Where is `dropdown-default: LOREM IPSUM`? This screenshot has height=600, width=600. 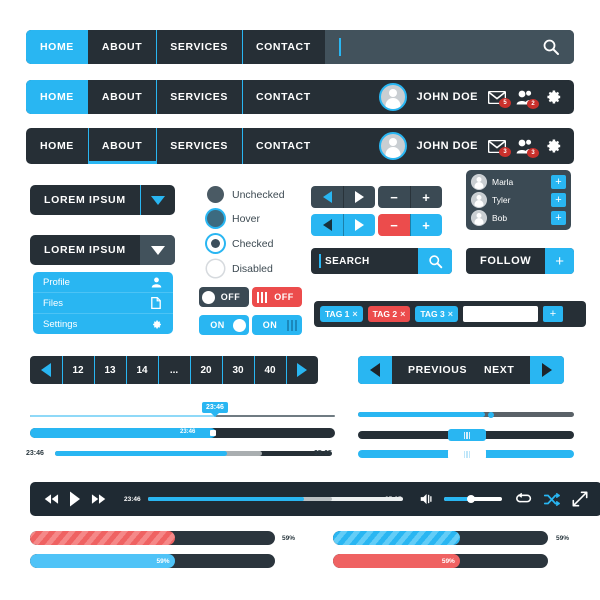 dropdown-default: LOREM IPSUM is located at coordinates (102, 200).